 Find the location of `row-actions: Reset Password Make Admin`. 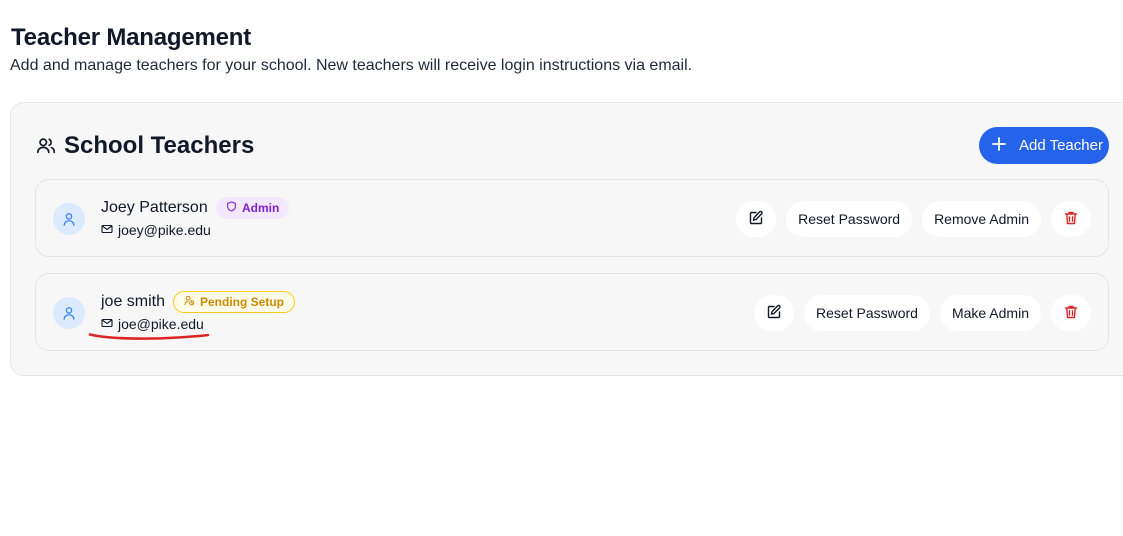

row-actions: Reset Password Make Admin is located at coordinates (922, 313).